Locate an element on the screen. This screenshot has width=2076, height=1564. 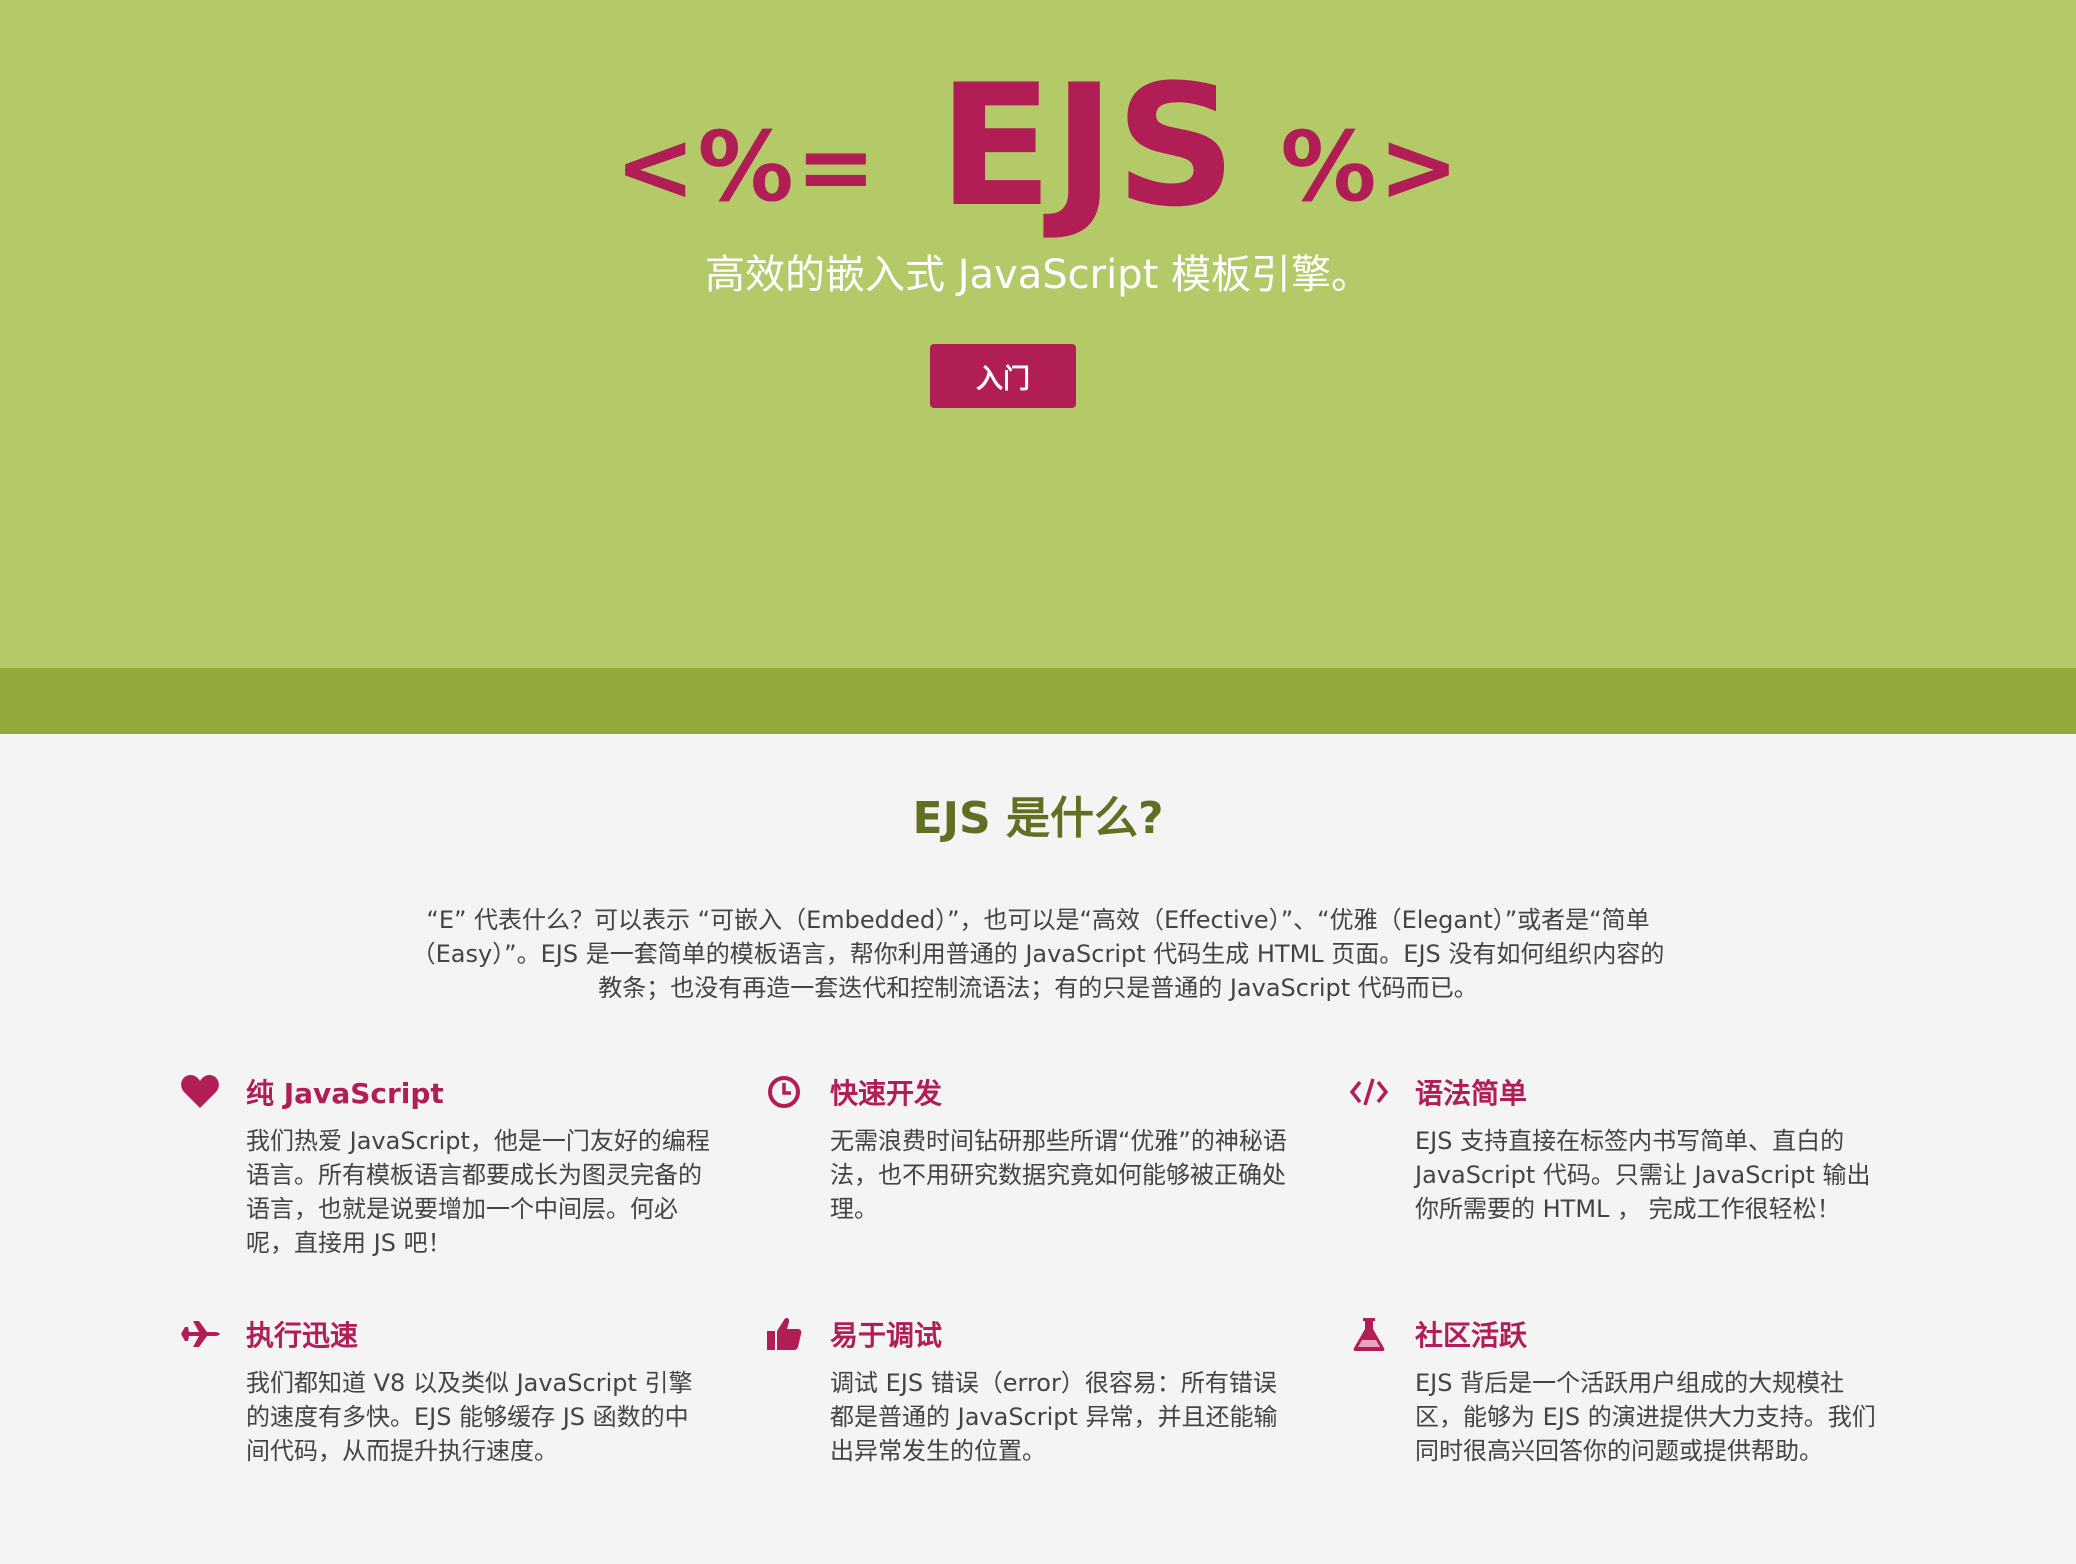
get-started-button: 入门 is located at coordinates (1003, 376).